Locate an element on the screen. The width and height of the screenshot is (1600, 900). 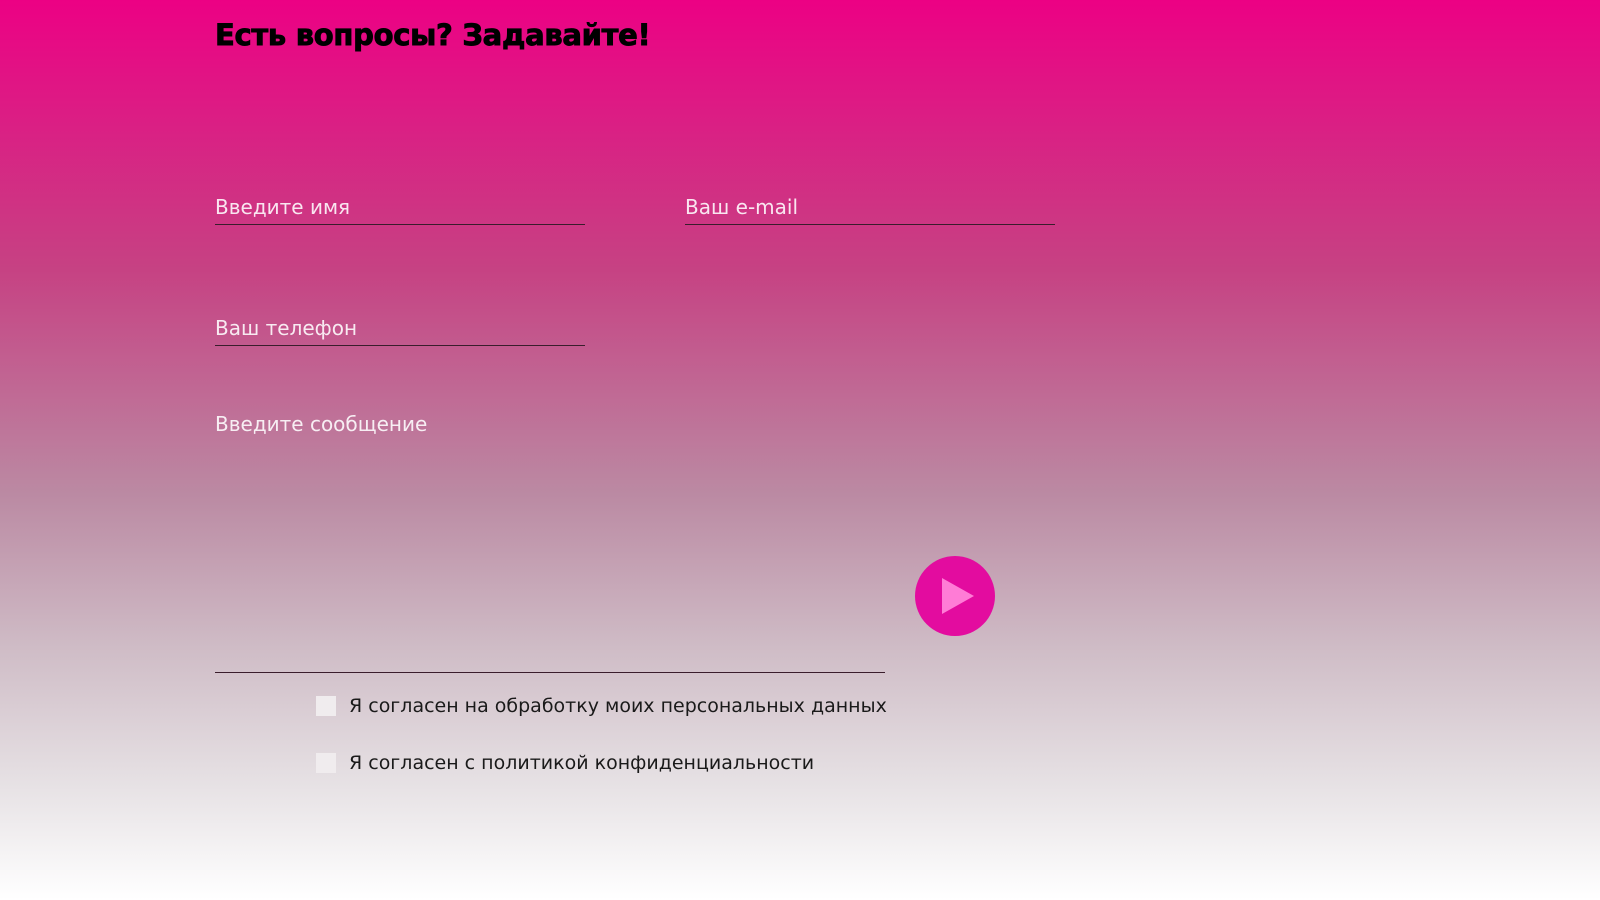
phone-input is located at coordinates (400, 327).